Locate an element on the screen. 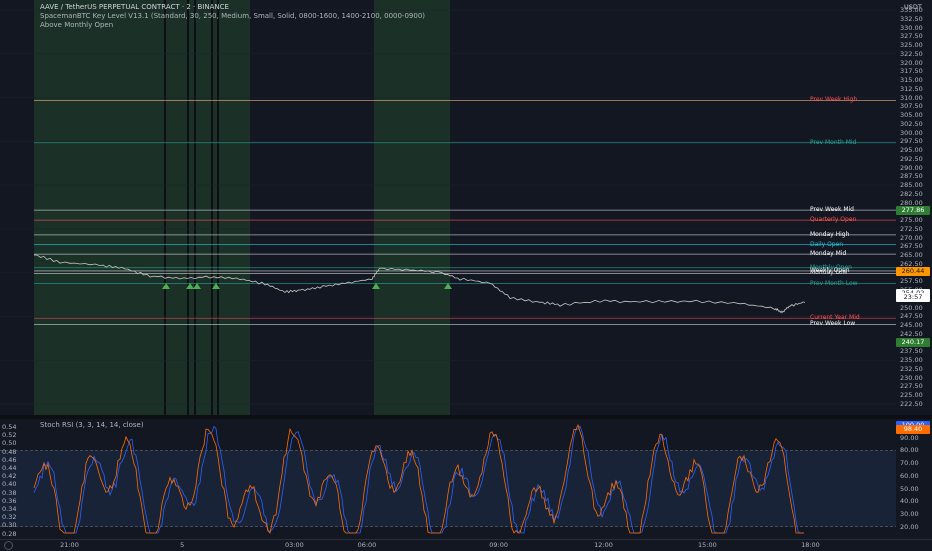  time-tick: 03:00 is located at coordinates (294, 545).